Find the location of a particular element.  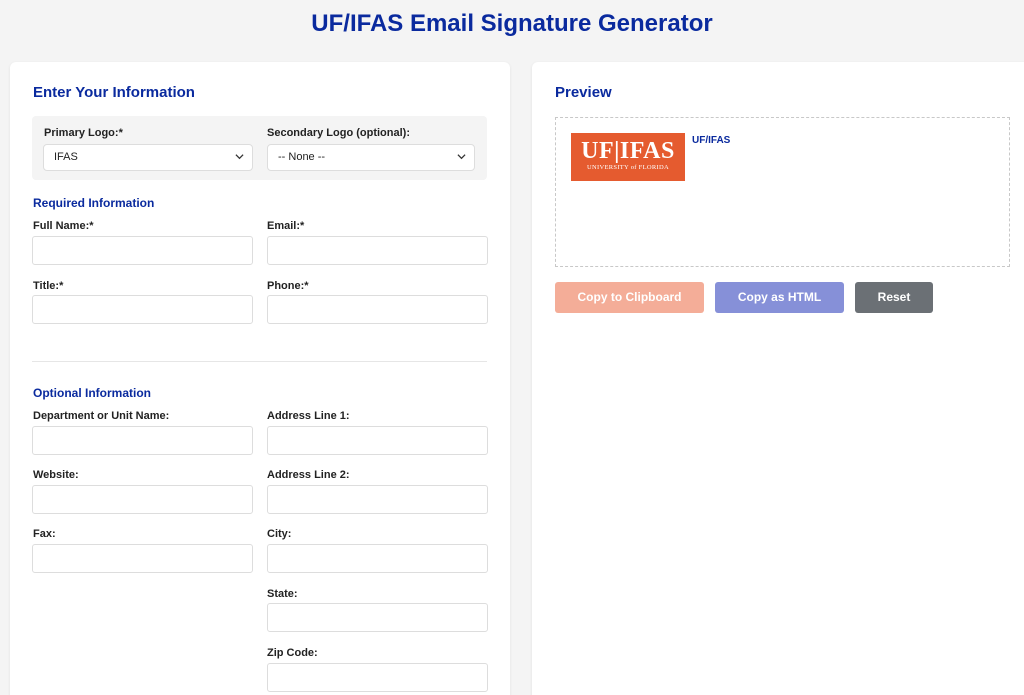

page-title: UF/IFAS Email Signature Generator is located at coordinates (512, 23).